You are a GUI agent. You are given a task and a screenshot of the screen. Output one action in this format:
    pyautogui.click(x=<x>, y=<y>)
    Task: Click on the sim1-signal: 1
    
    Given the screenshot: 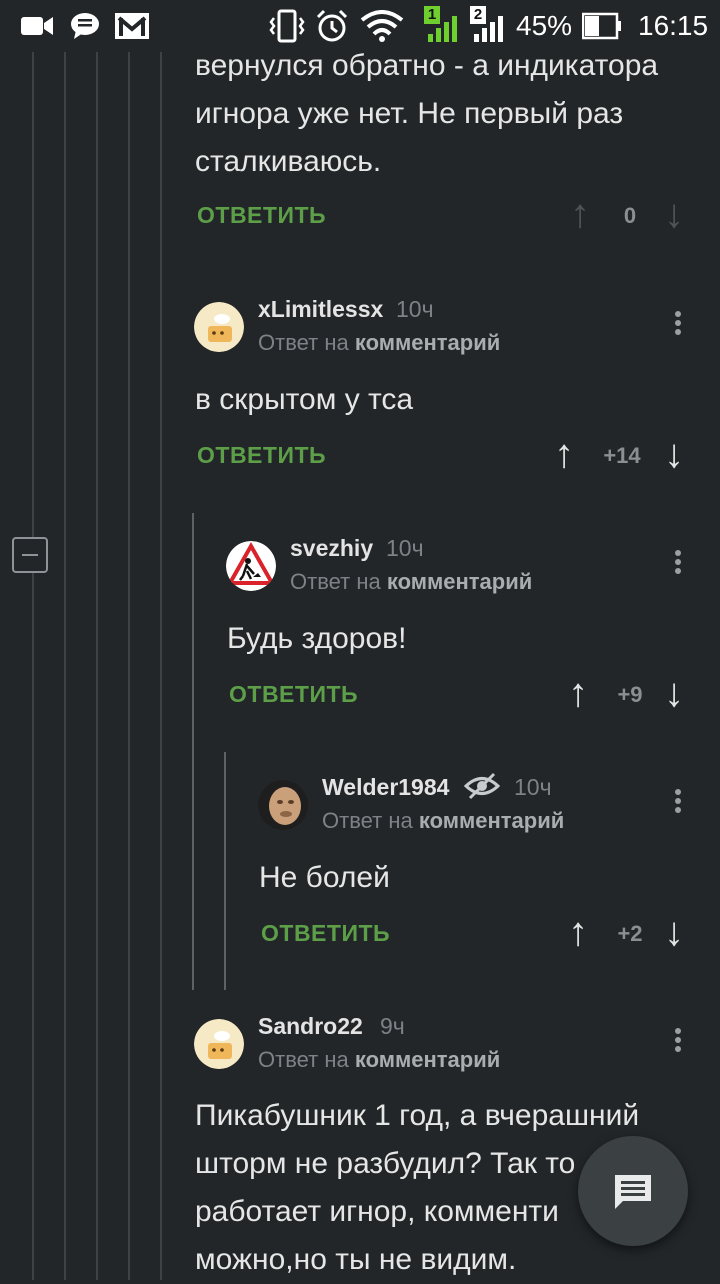 What is the action you would take?
    pyautogui.click(x=443, y=25)
    